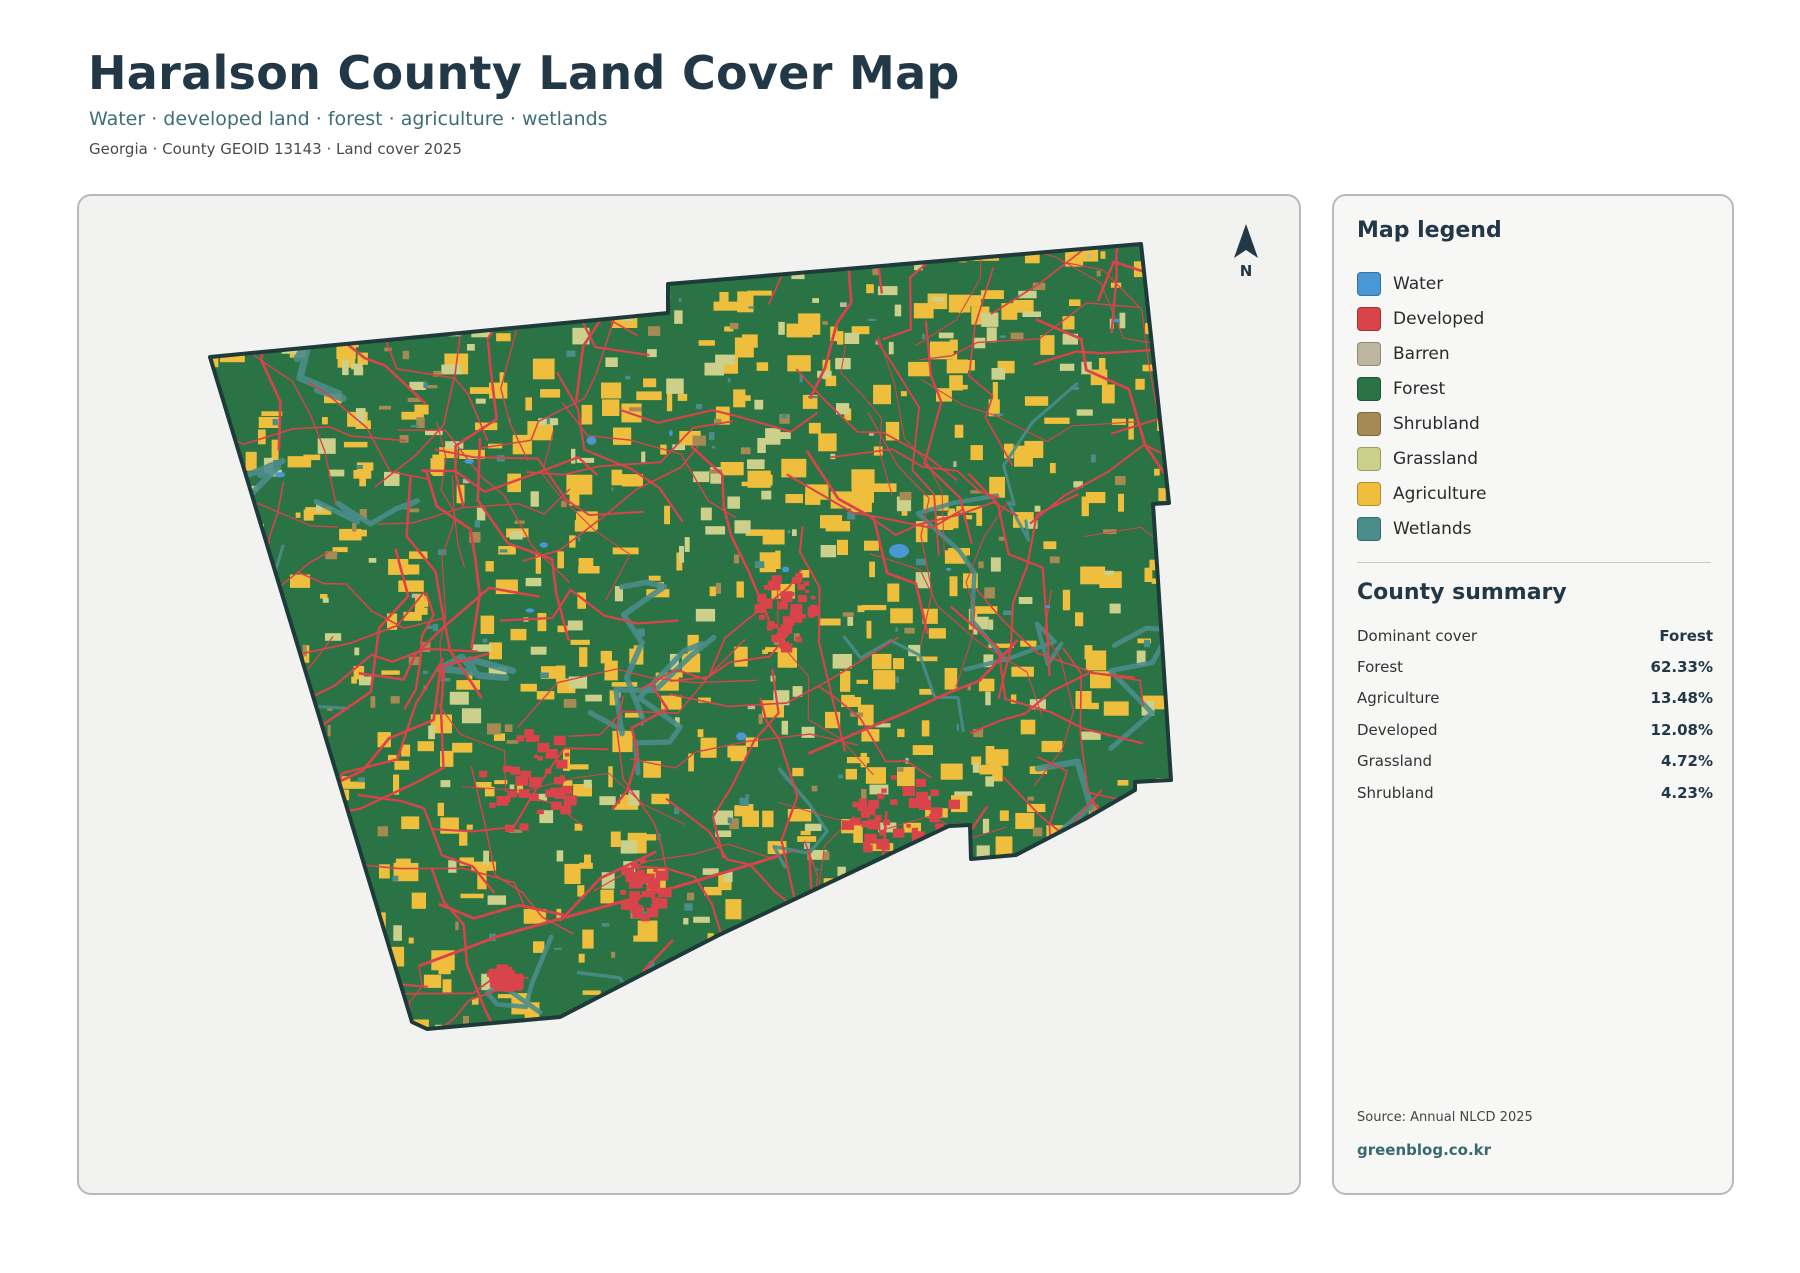 The width and height of the screenshot is (1800, 1273). I want to click on summary-value: 4.23%, so click(1686, 792).